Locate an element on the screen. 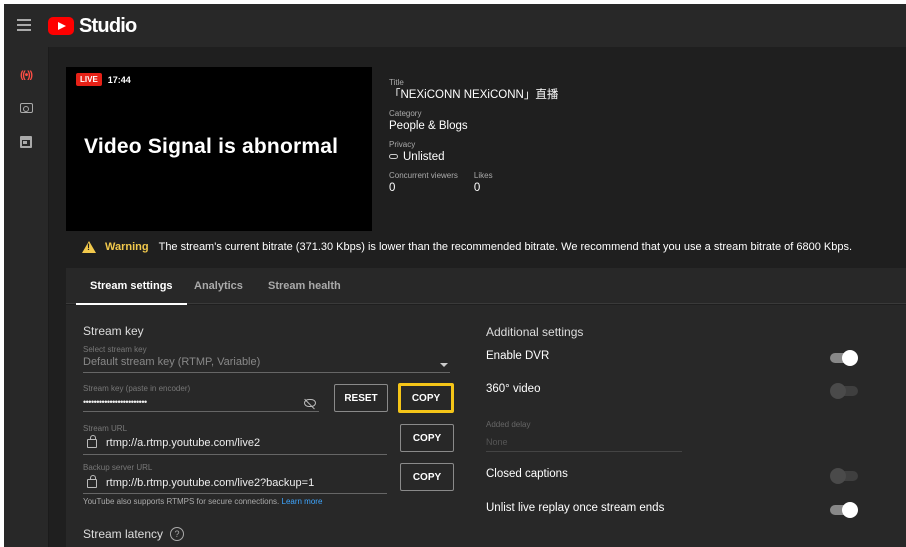  app-title: Studio is located at coordinates (108, 25).